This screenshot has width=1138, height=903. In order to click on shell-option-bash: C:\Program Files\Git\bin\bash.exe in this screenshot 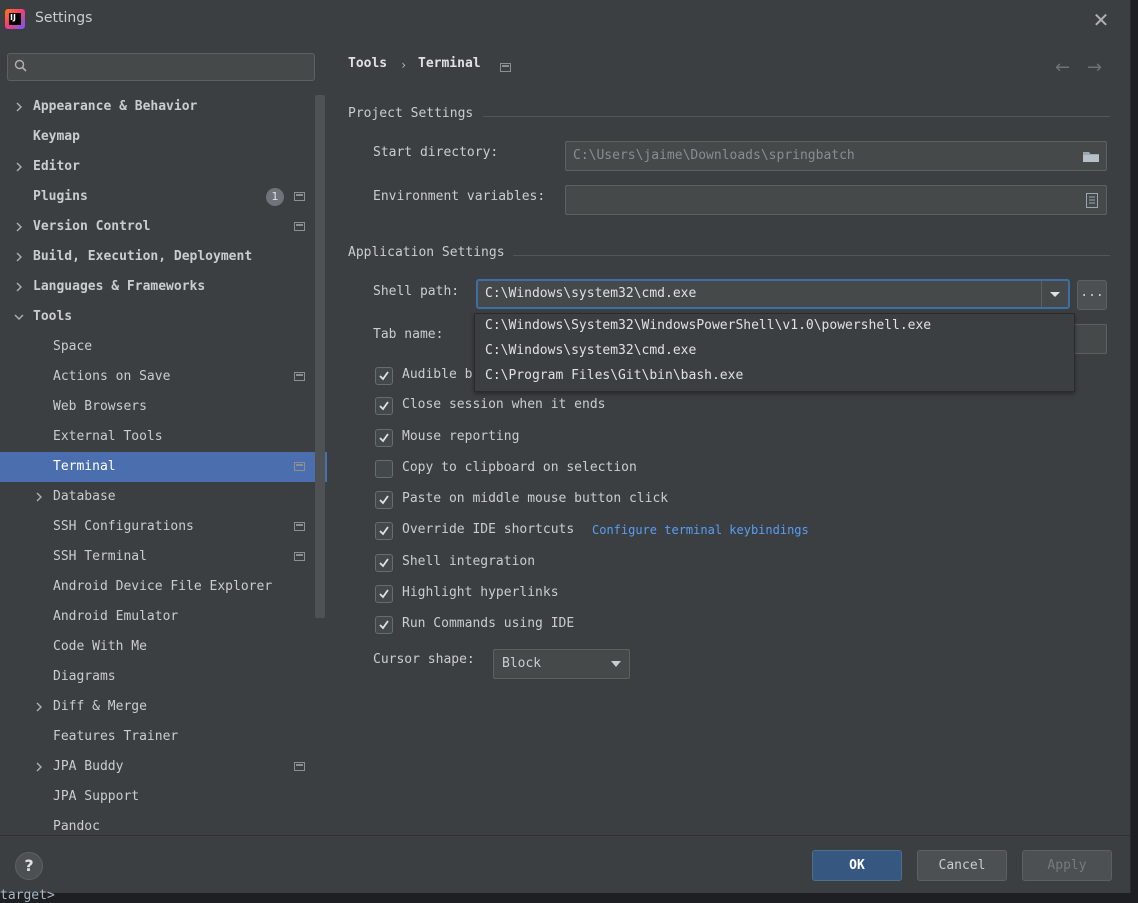, I will do `click(614, 375)`.